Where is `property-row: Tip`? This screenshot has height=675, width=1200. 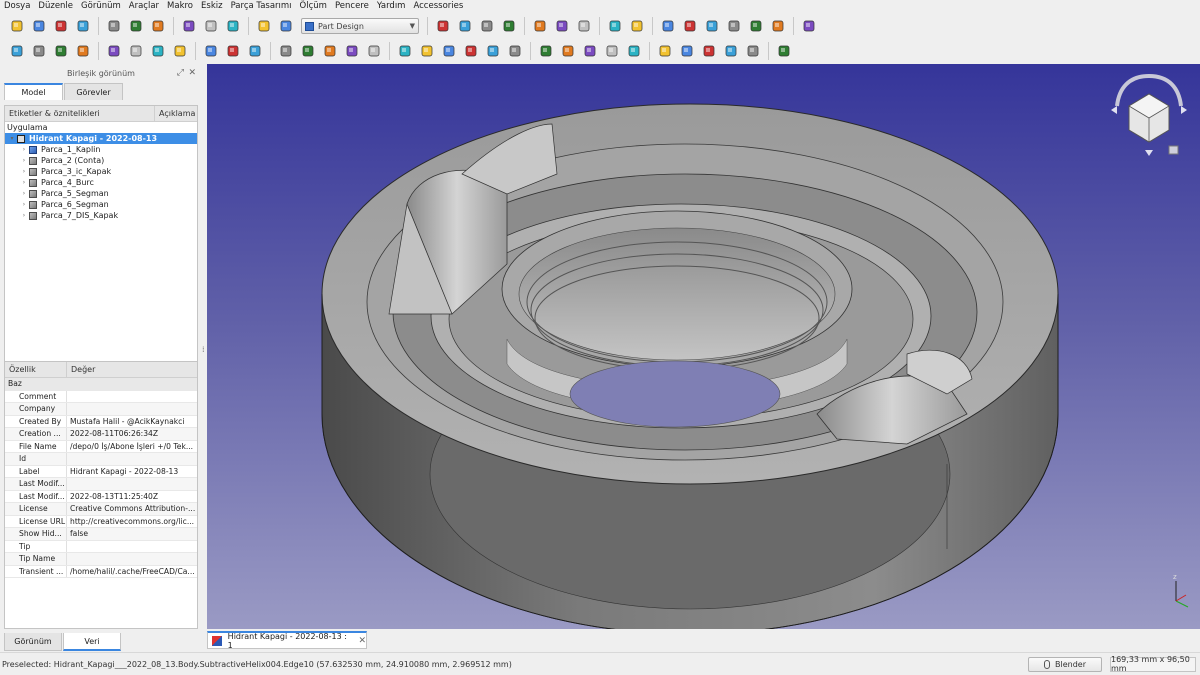
property-row: Tip is located at coordinates (101, 546).